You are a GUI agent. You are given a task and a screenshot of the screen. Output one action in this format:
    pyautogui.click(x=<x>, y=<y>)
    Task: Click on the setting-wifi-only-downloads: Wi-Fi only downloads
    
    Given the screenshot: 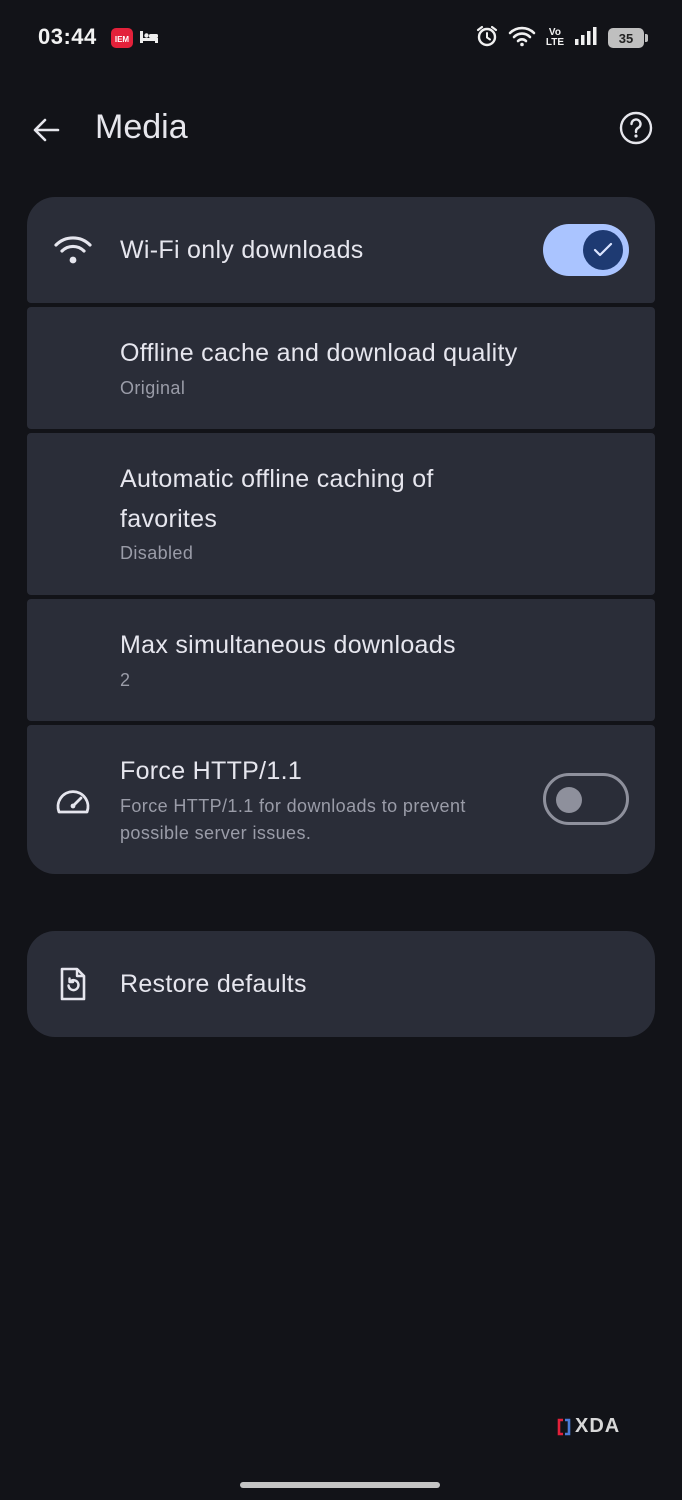 What is the action you would take?
    pyautogui.click(x=341, y=250)
    